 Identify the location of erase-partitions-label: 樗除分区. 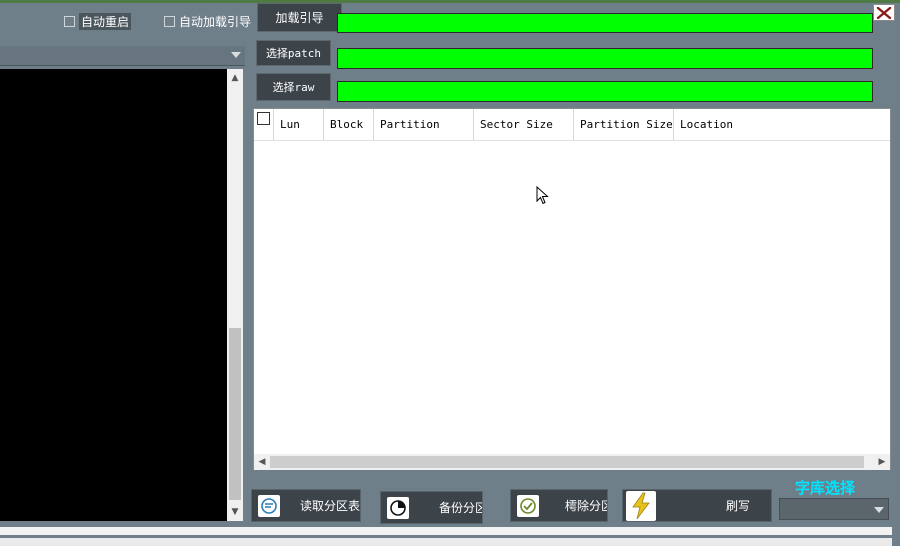
(586, 506).